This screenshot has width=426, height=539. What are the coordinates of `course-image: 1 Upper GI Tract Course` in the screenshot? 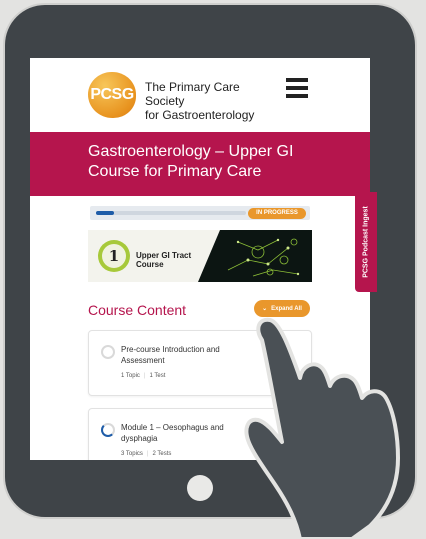 It's located at (200, 256).